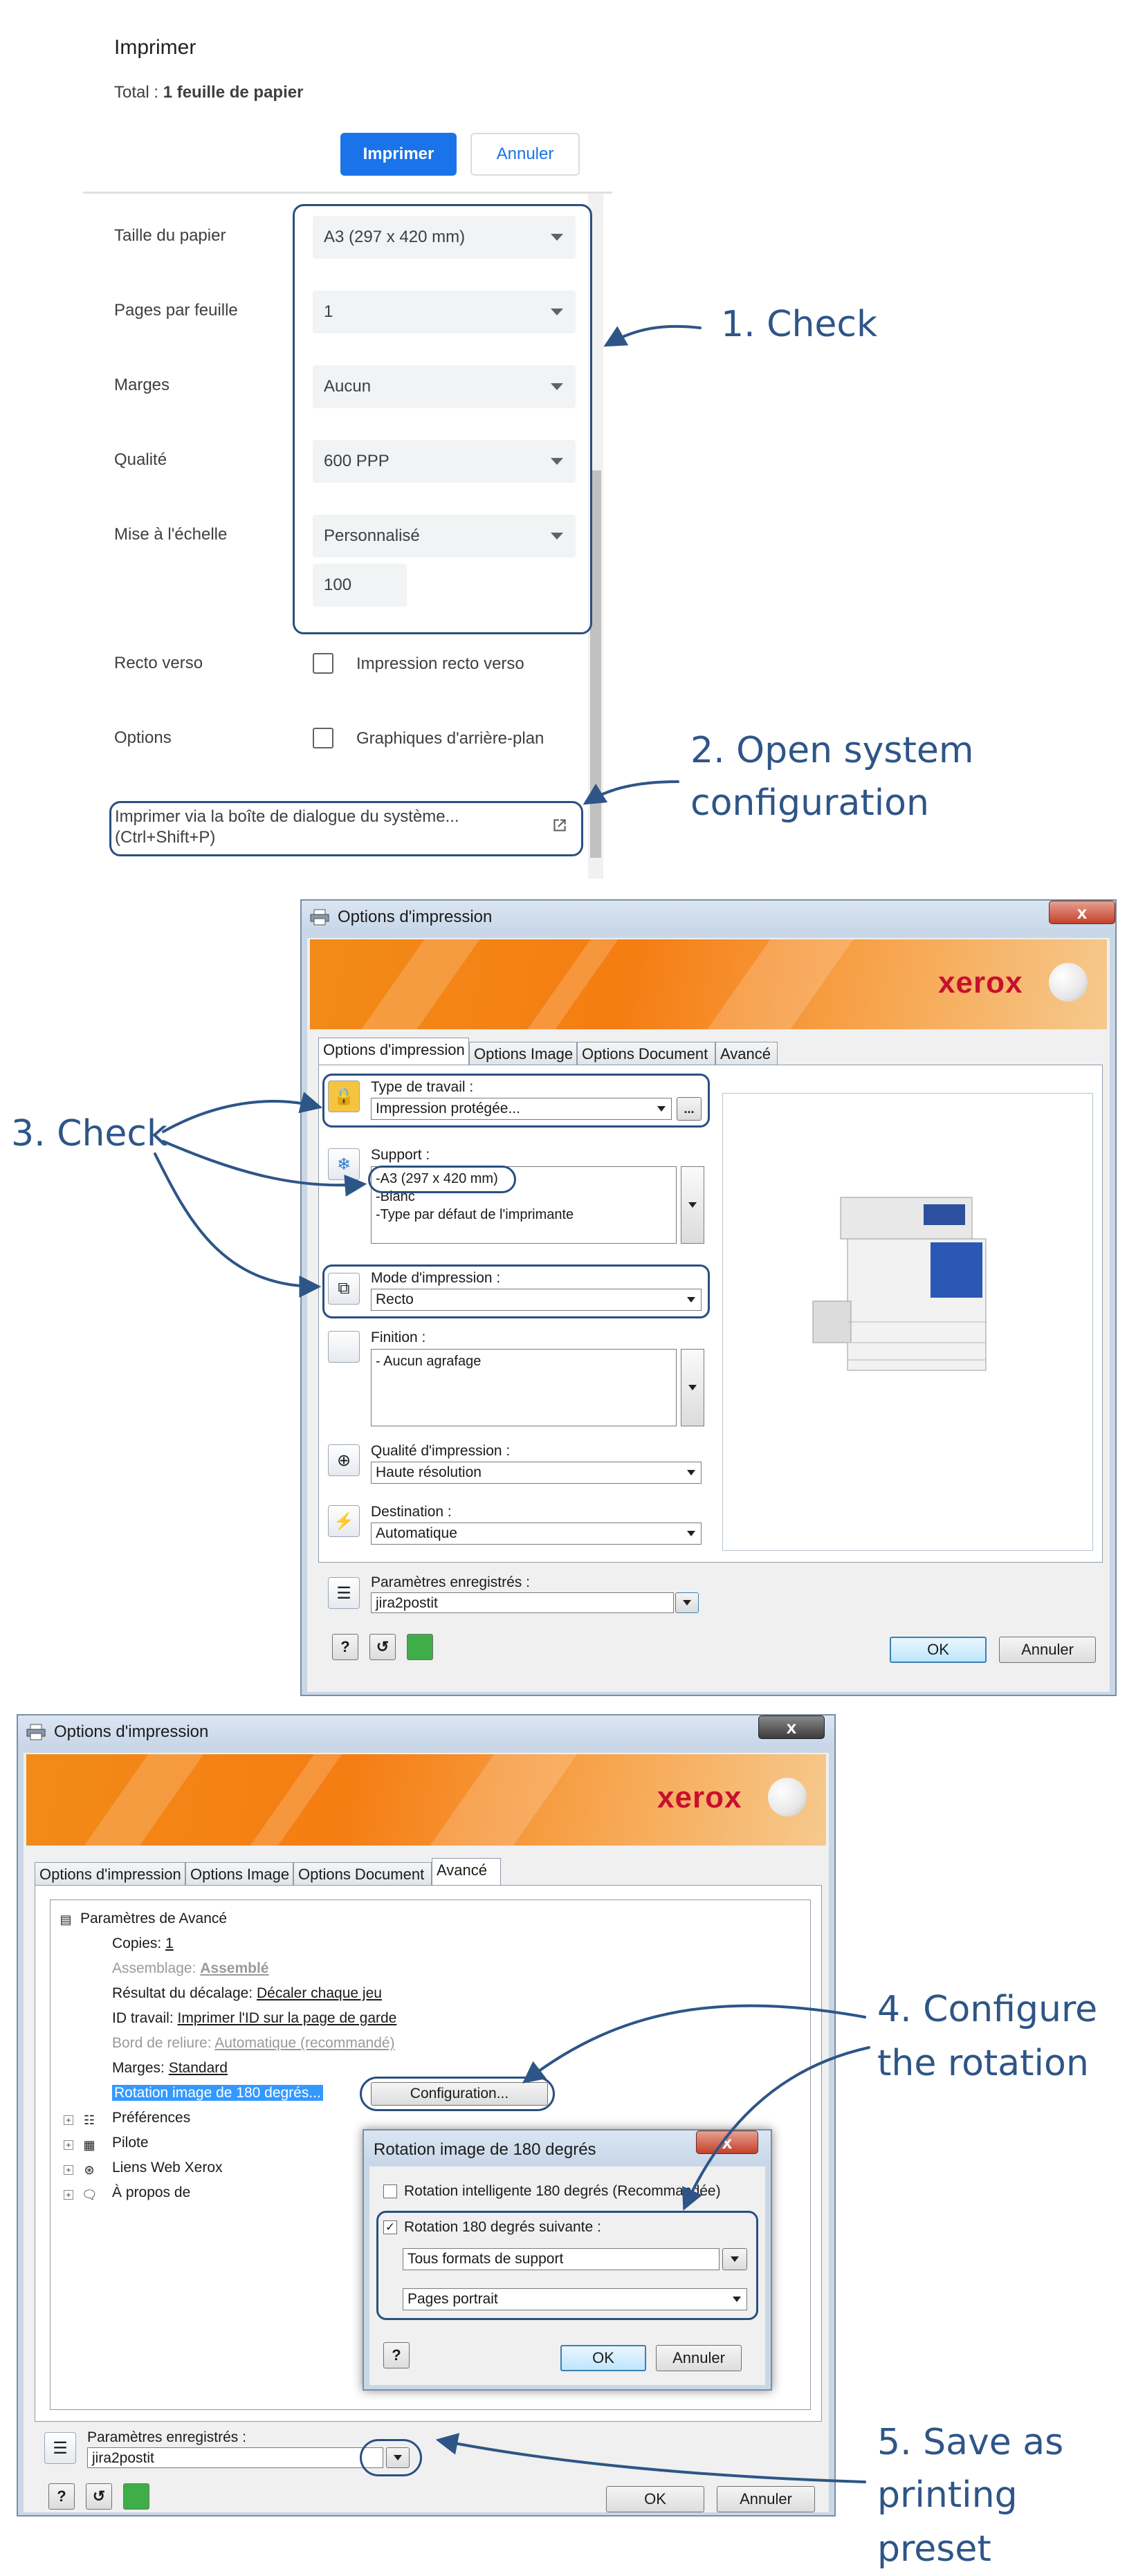 This screenshot has width=1136, height=2576. What do you see at coordinates (151, 2118) in the screenshot?
I see `tree-group-preferences: Préférences` at bounding box center [151, 2118].